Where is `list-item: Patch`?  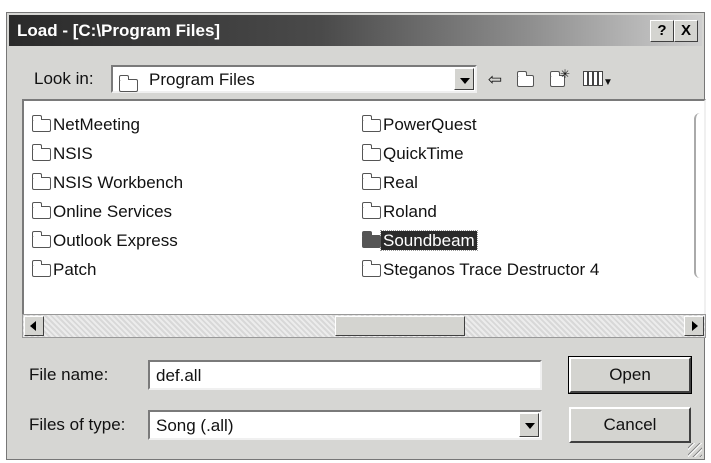 list-item: Patch is located at coordinates (65, 270).